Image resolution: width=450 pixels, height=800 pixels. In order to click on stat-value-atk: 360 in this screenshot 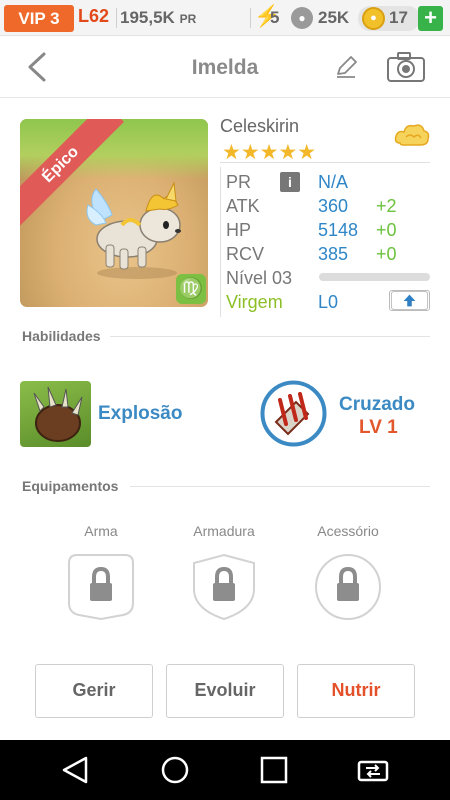, I will do `click(333, 206)`.